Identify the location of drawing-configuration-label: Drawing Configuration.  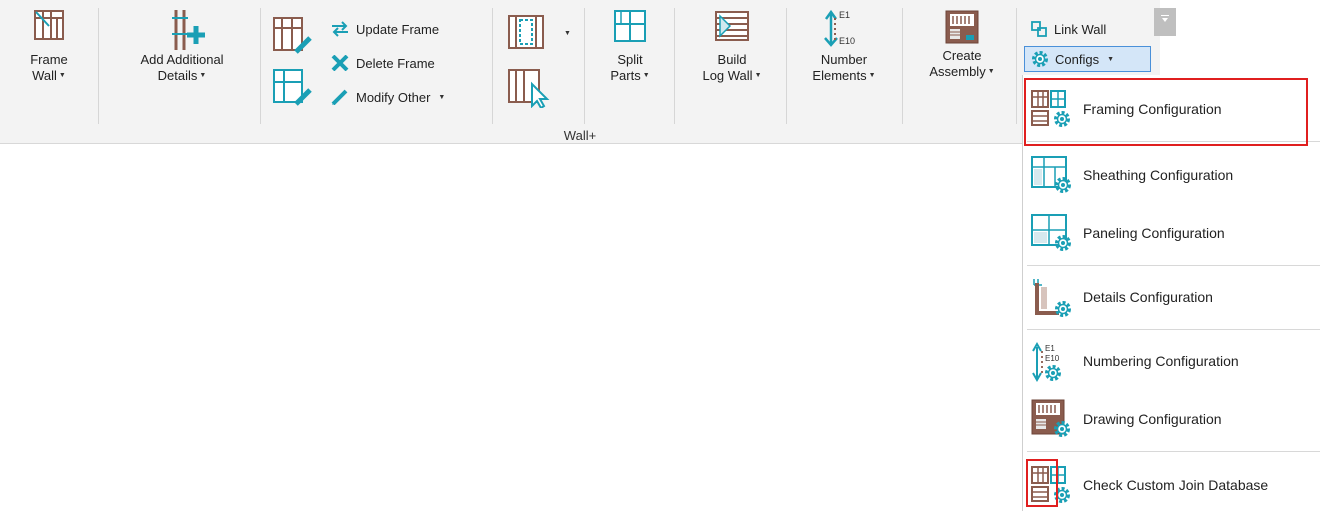
(1152, 419).